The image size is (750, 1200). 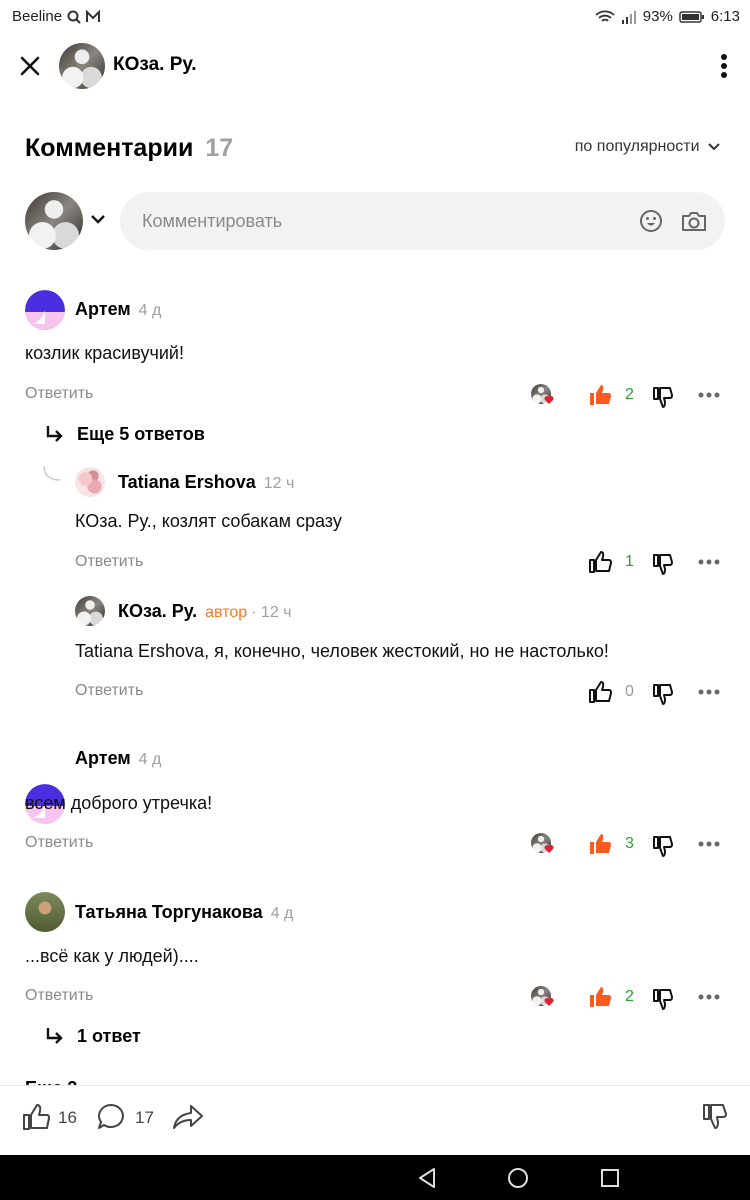 I want to click on comment-actions: 0, so click(x=627, y=693).